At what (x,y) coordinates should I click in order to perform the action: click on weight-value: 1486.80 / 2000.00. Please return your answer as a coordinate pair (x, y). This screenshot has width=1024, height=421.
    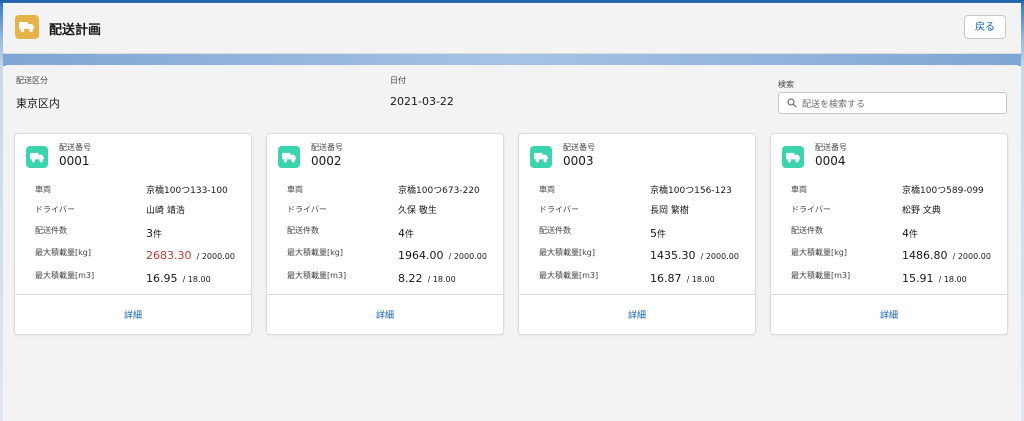
    Looking at the image, I should click on (946, 253).